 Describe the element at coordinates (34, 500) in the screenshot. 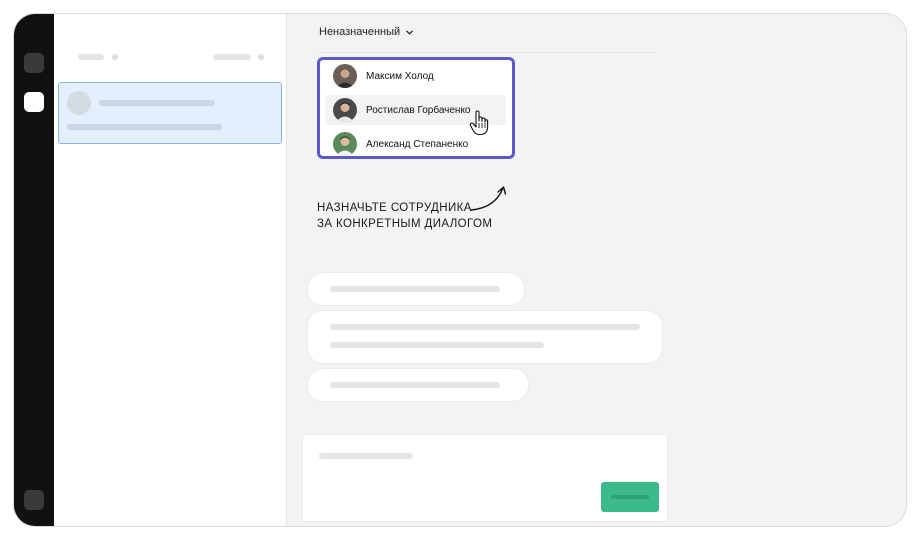

I see `rail-settings-button` at that location.